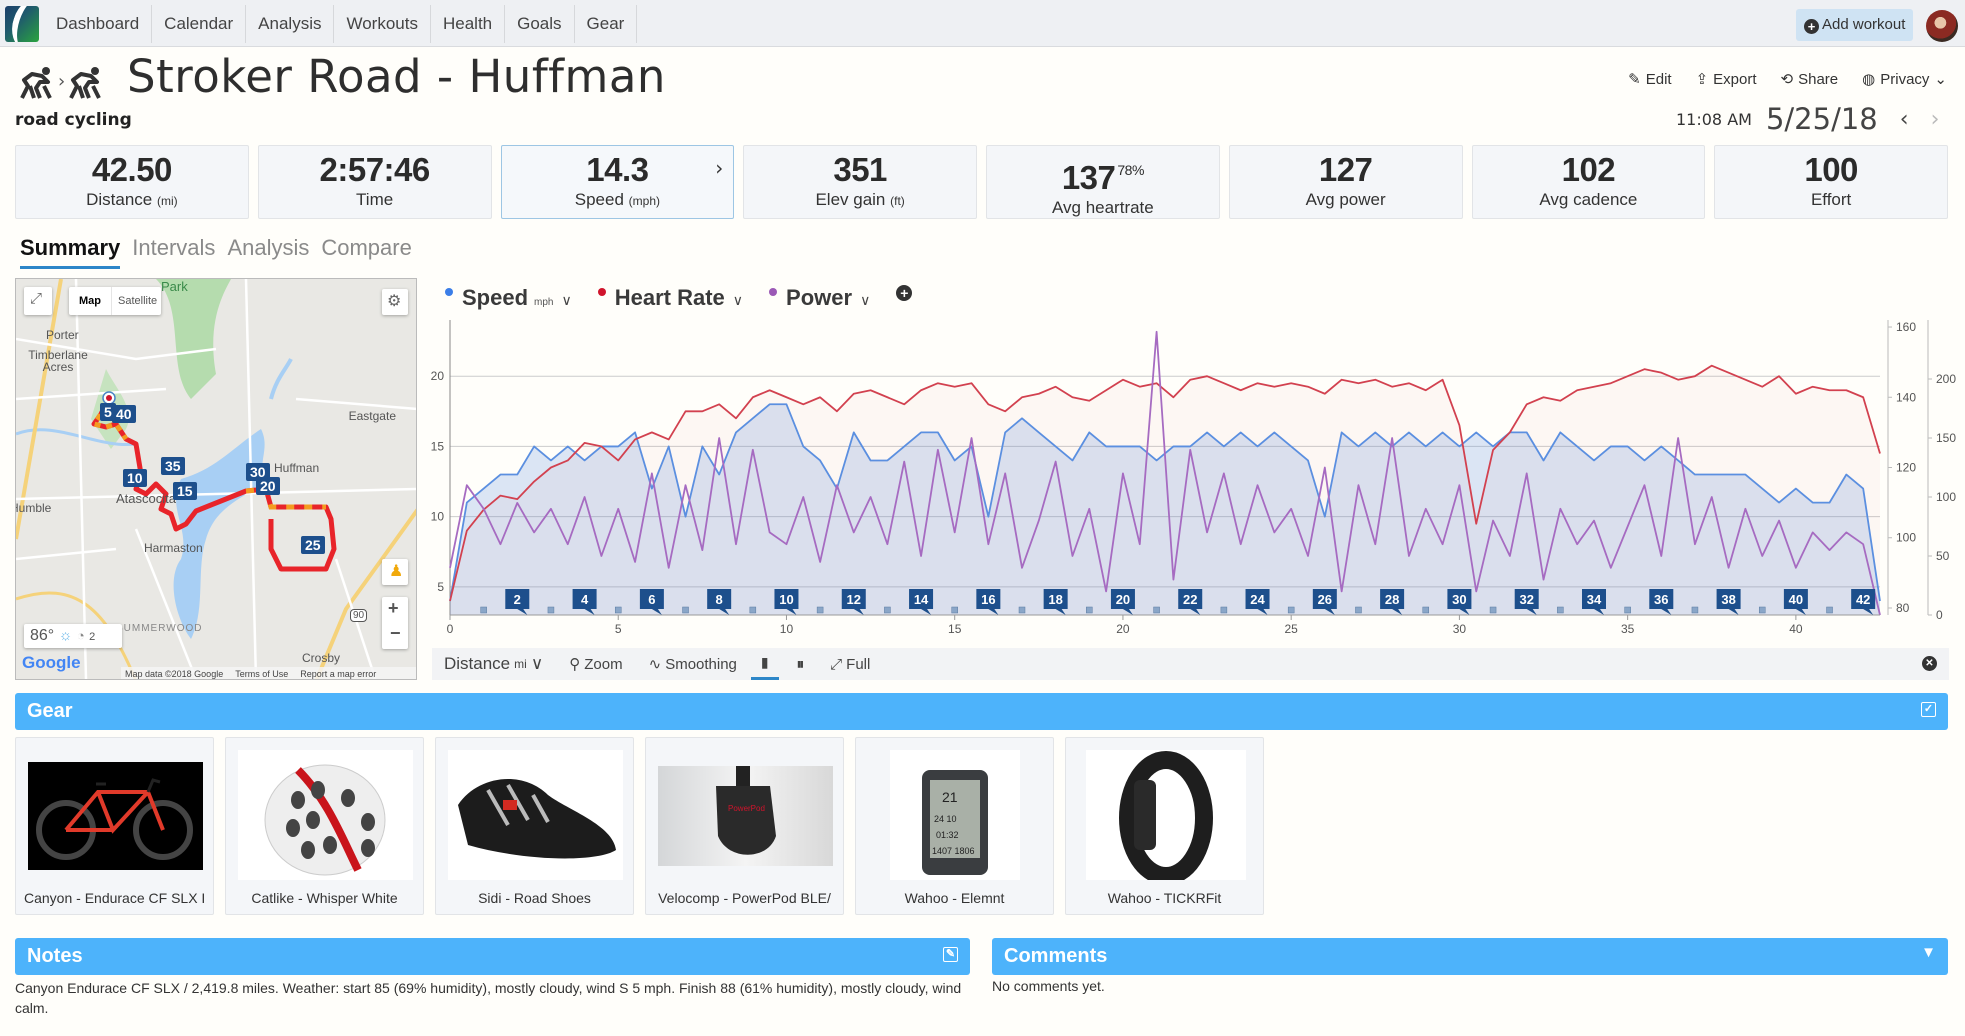 This screenshot has height=1036, width=1965. I want to click on lap-marker-label: 32, so click(1526, 599).